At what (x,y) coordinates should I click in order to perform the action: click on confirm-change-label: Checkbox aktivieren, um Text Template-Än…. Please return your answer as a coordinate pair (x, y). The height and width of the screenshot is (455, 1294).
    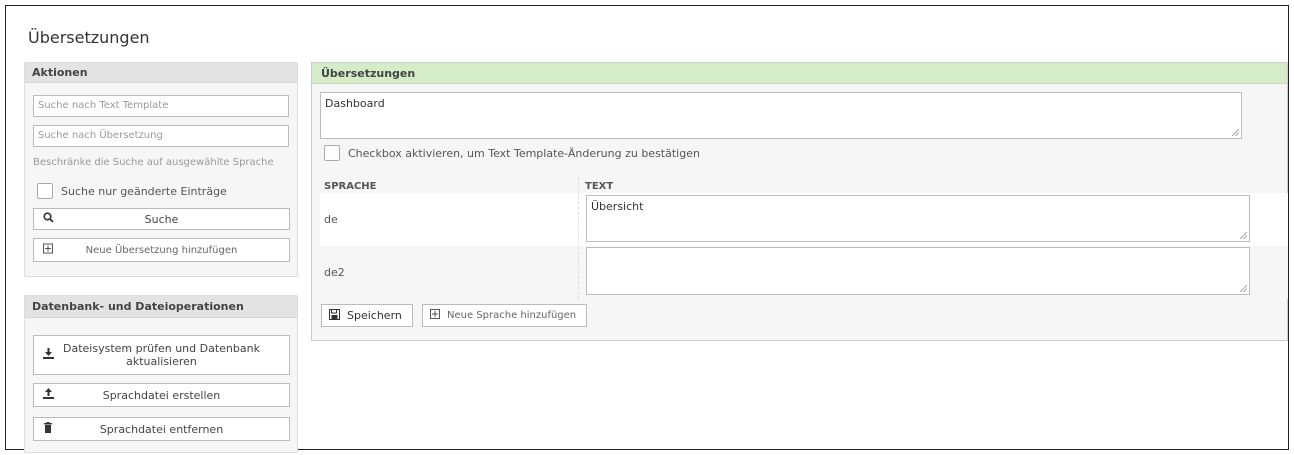
    Looking at the image, I should click on (524, 153).